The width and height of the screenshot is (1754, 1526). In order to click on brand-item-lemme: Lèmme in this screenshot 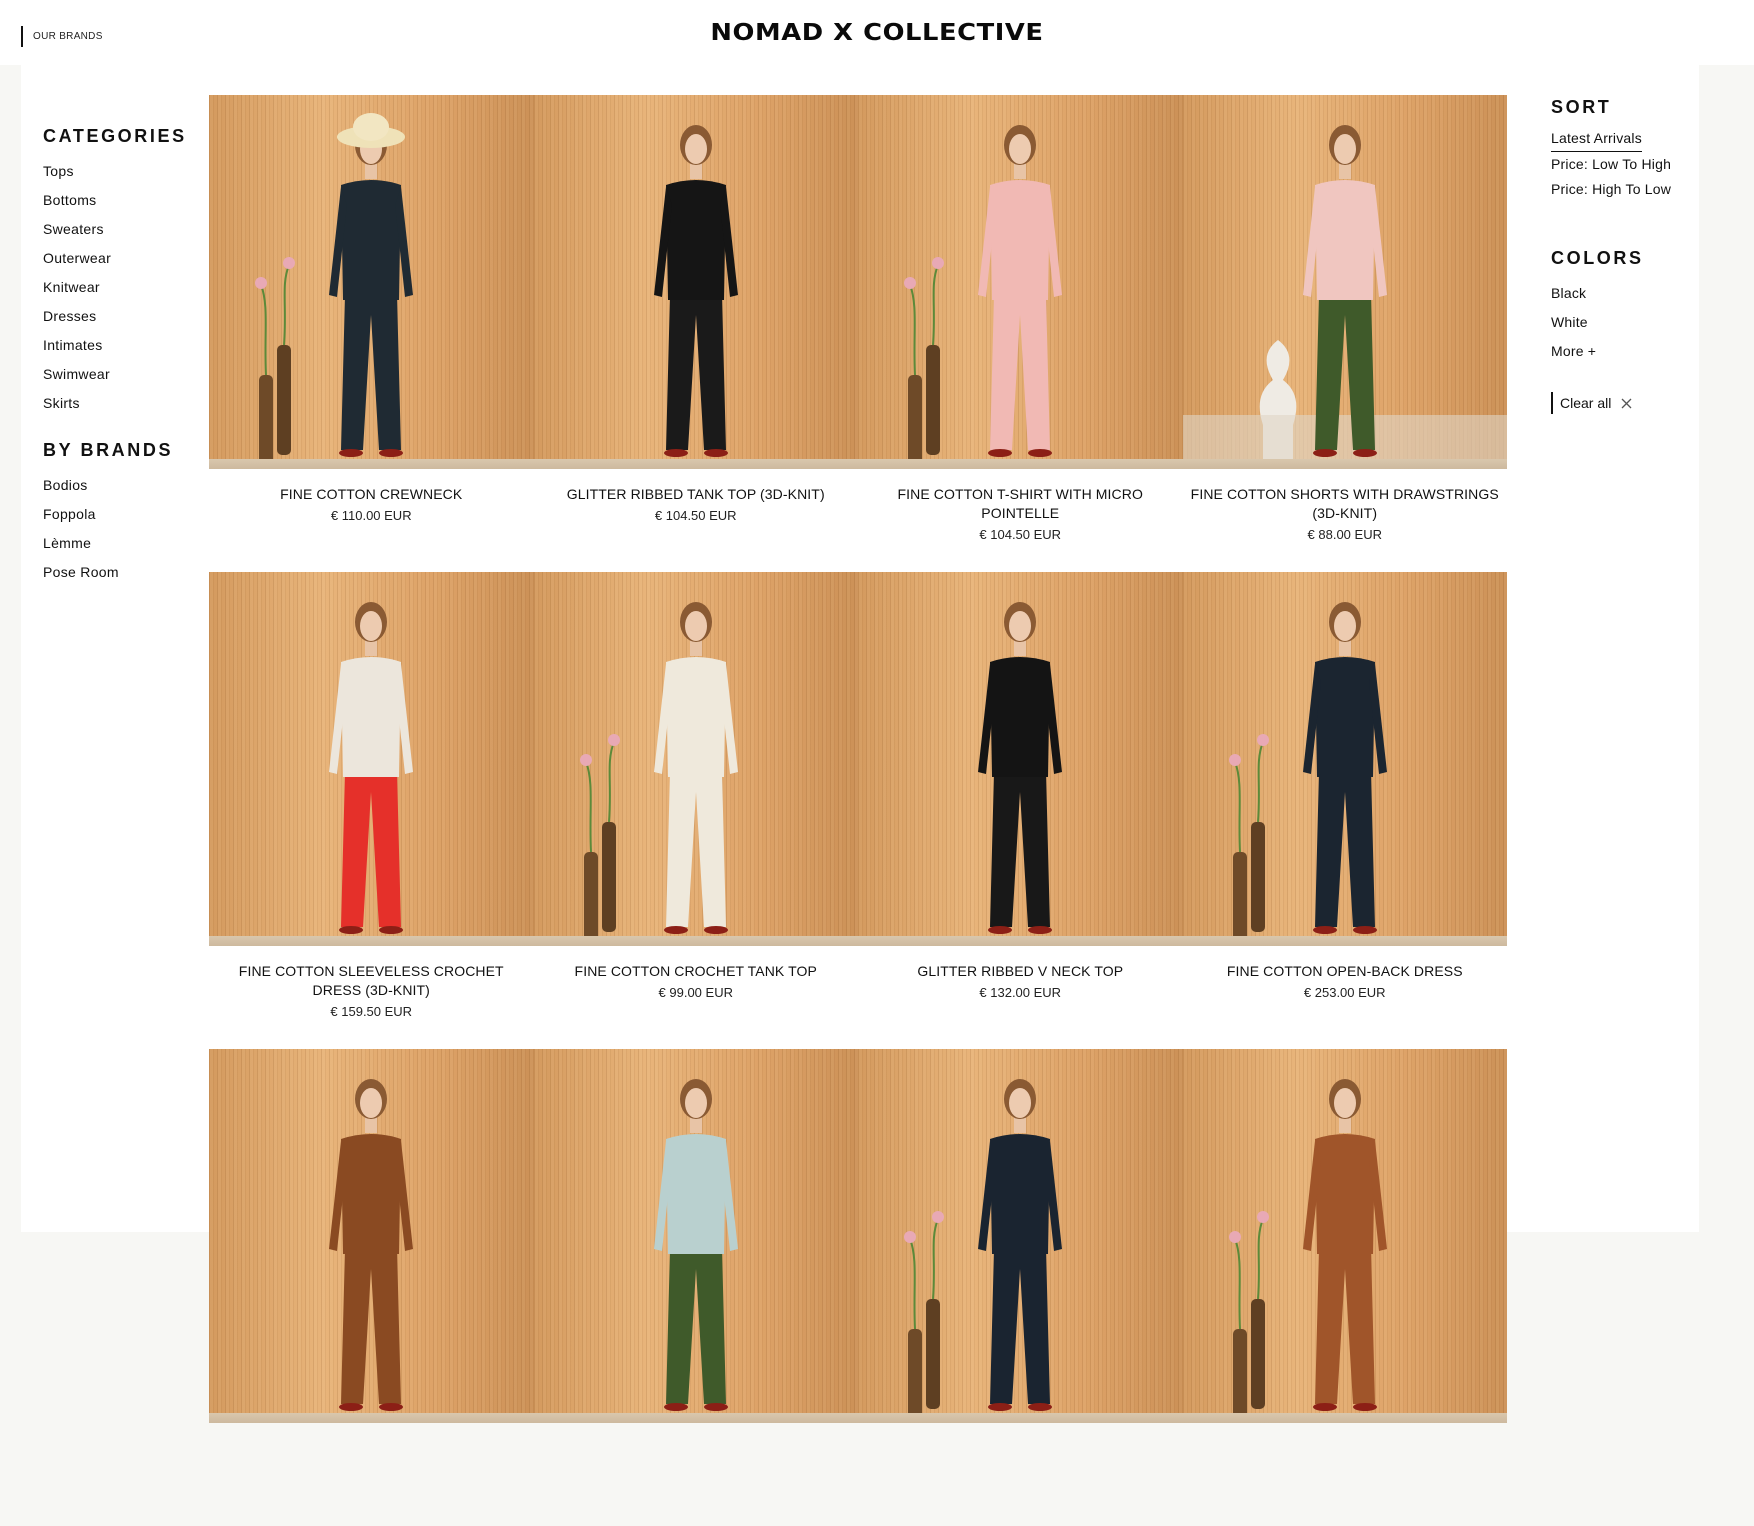, I will do `click(118, 543)`.